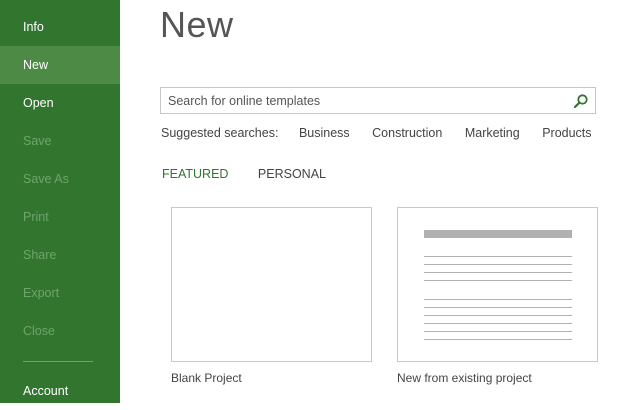  What do you see at coordinates (40, 255) in the screenshot?
I see `nav-item-share: Share` at bounding box center [40, 255].